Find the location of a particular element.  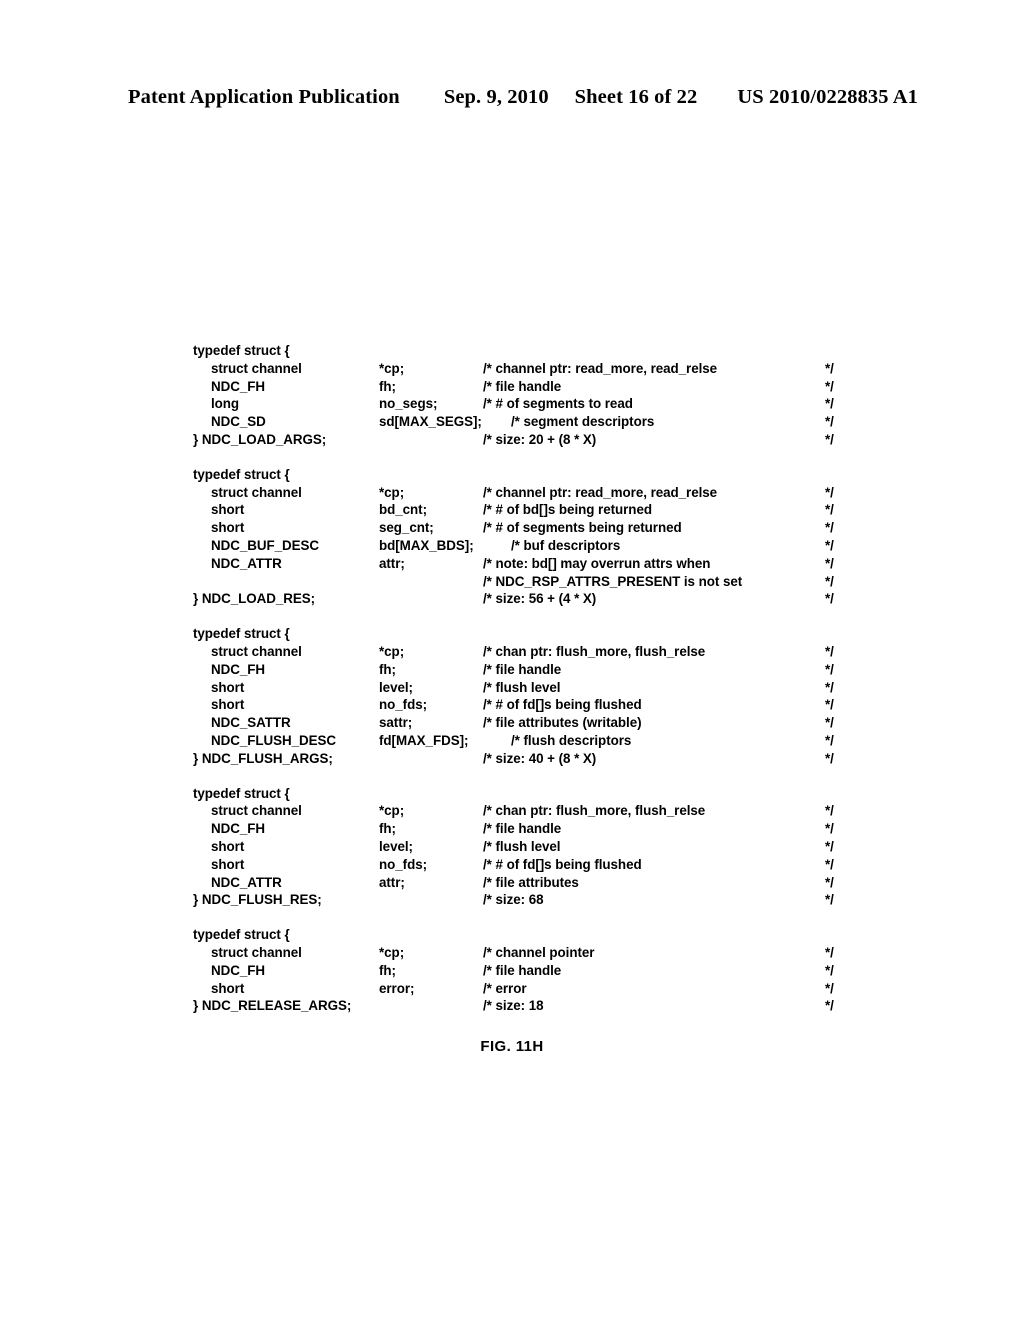

member-comment: /* flush level is located at coordinates (522, 846).